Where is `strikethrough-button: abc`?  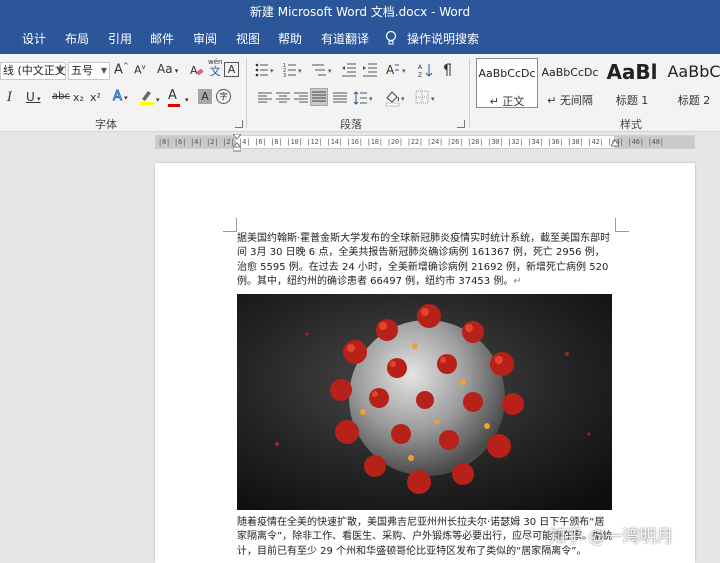
strikethrough-button: abc is located at coordinates (61, 96).